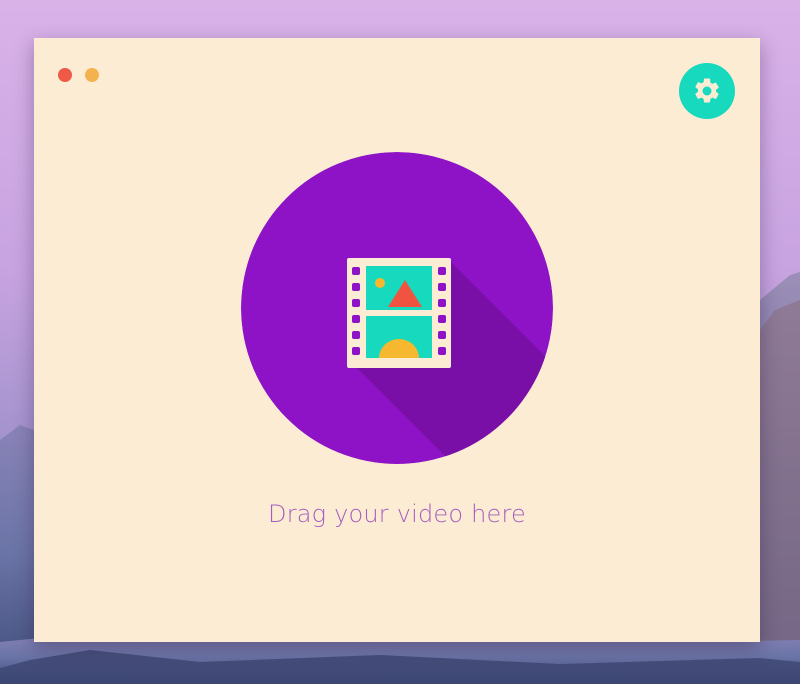 The height and width of the screenshot is (684, 800). Describe the element at coordinates (92, 75) in the screenshot. I see `minimize-window-button` at that location.